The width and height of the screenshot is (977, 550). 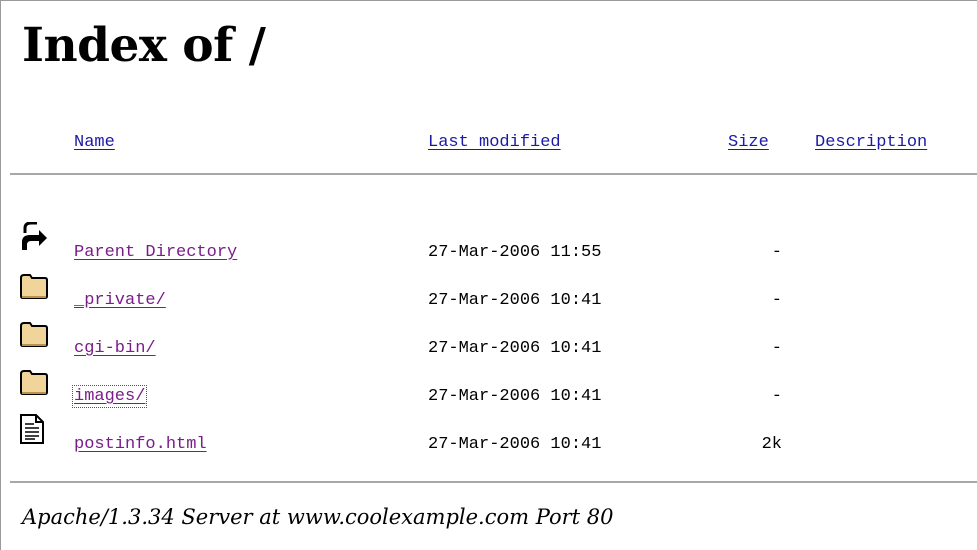 I want to click on header-divider, so click(x=493, y=174).